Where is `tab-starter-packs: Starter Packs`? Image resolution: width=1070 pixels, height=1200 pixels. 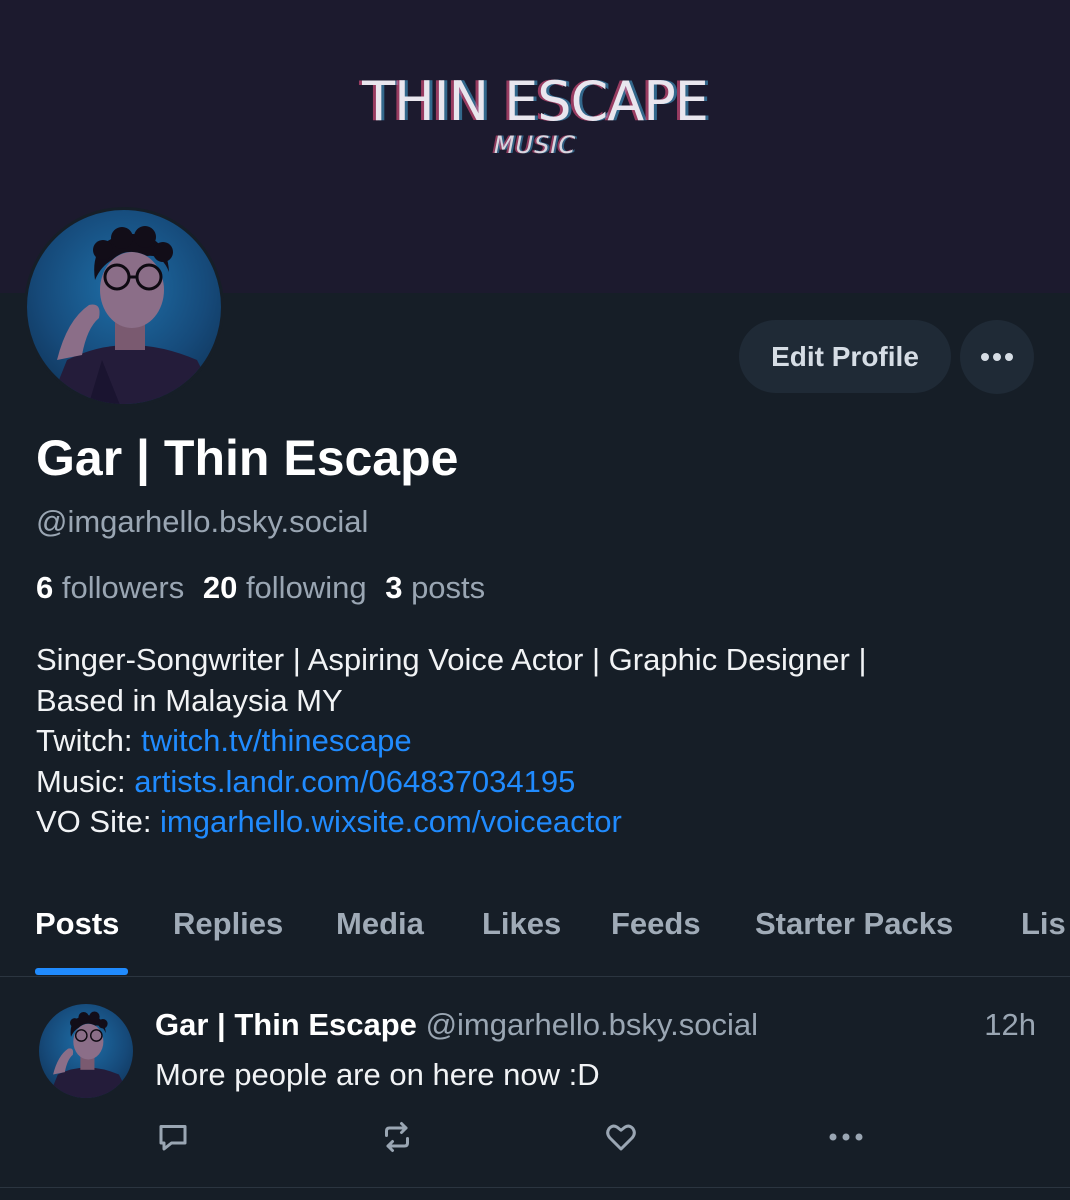 tab-starter-packs: Starter Packs is located at coordinates (854, 924).